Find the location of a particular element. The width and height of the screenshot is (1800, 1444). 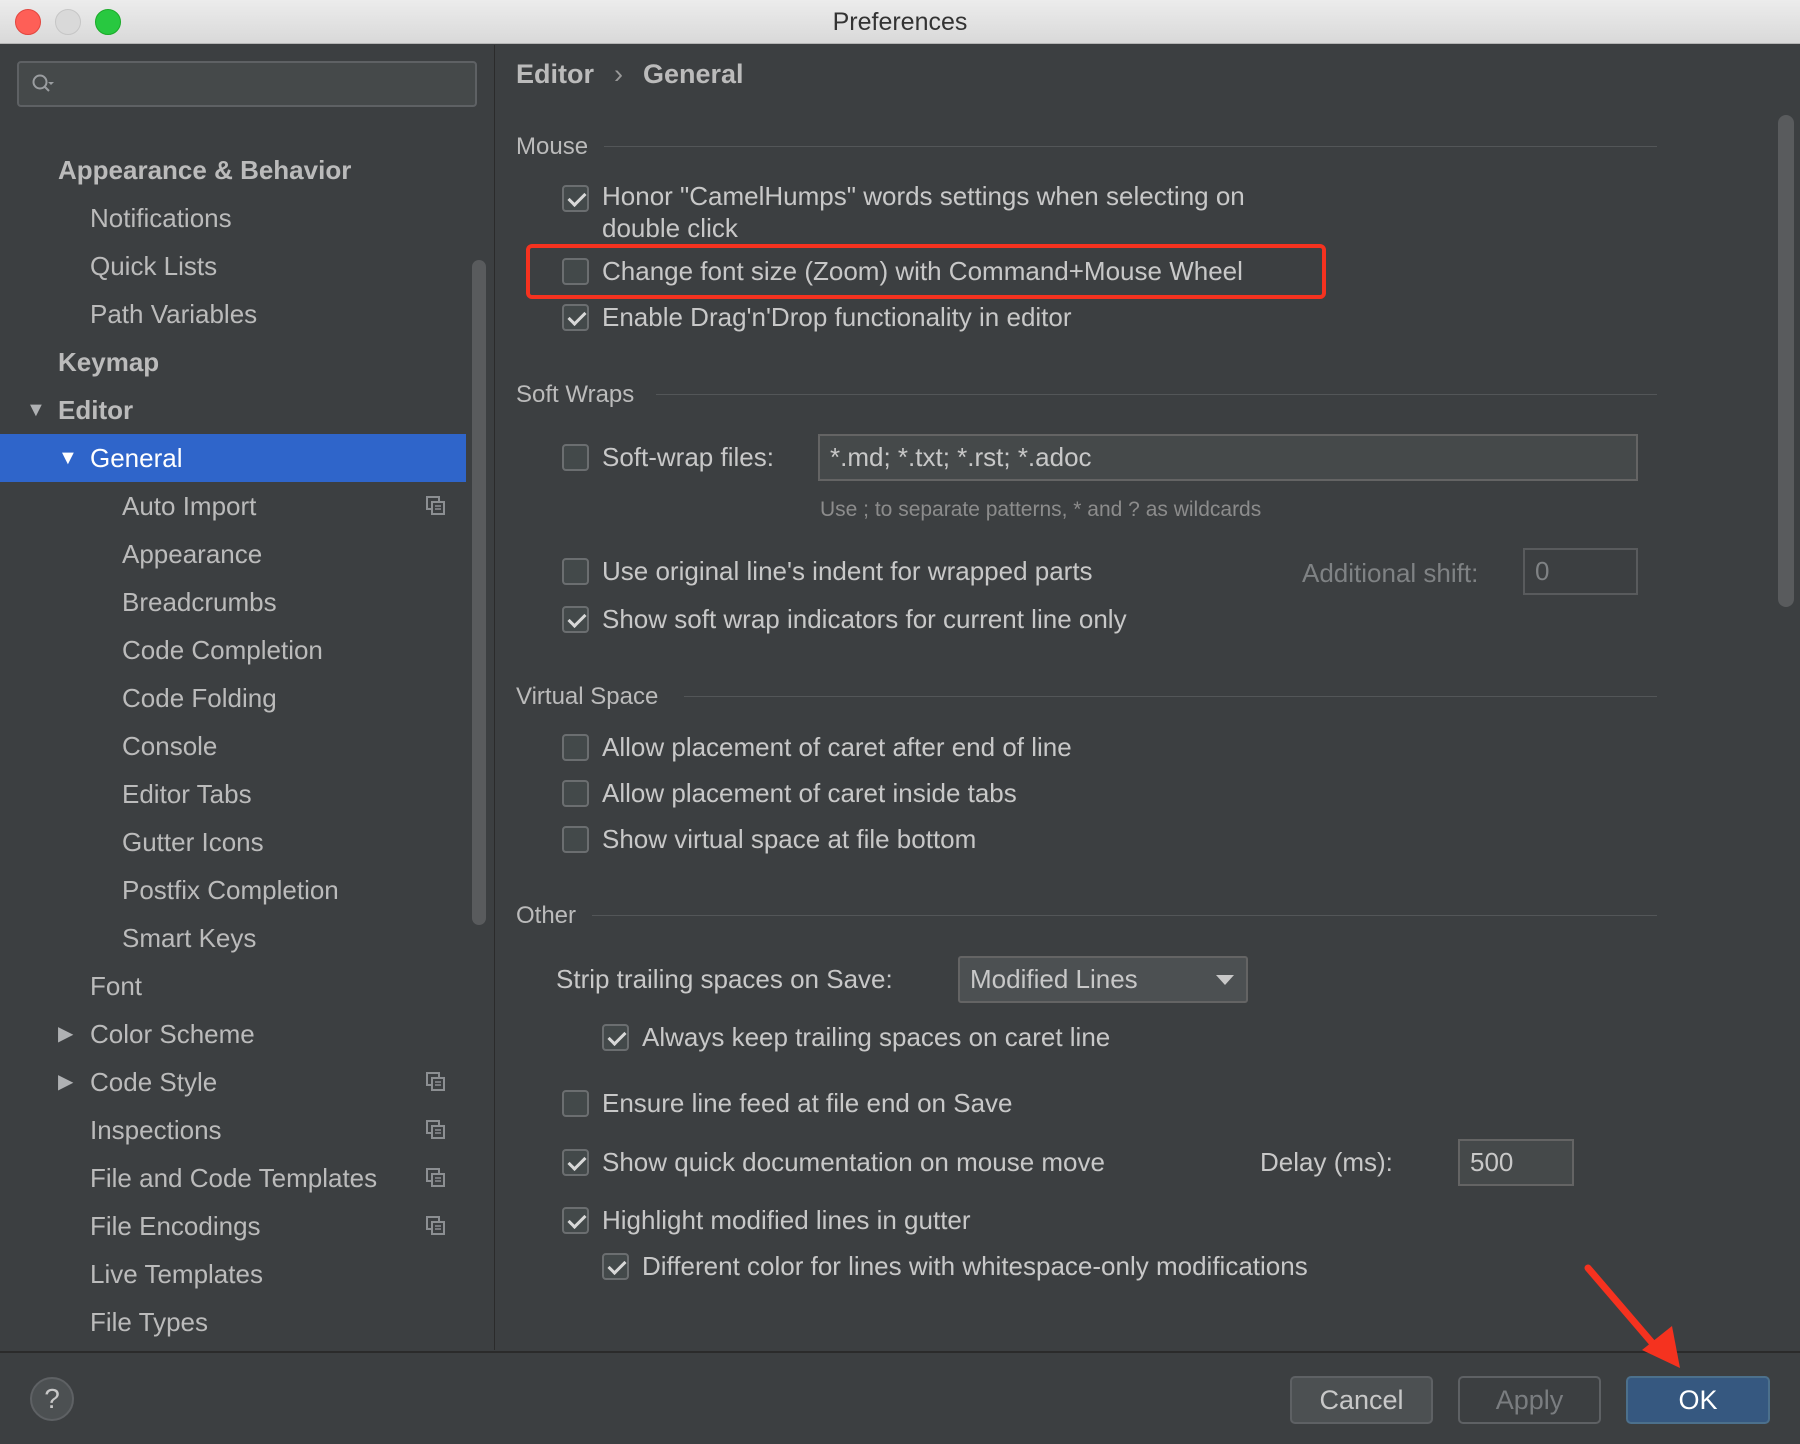

ok-button: OK is located at coordinates (1698, 1400).